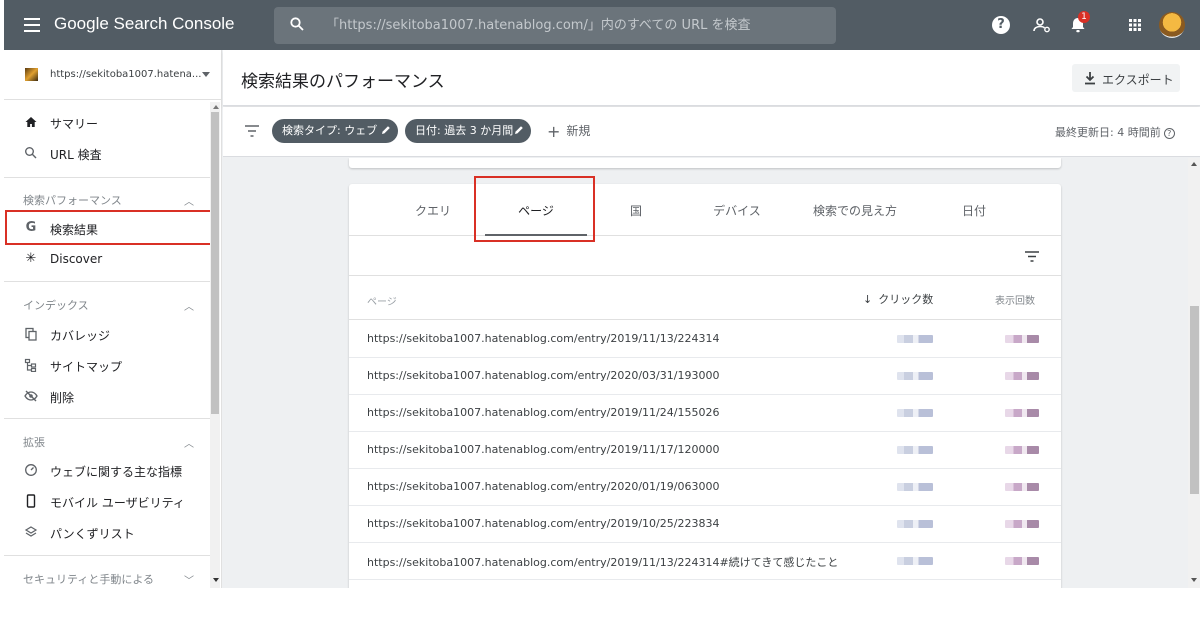 The image size is (1200, 619). What do you see at coordinates (76, 155) in the screenshot?
I see `sidebar-item-label: URL 検査` at bounding box center [76, 155].